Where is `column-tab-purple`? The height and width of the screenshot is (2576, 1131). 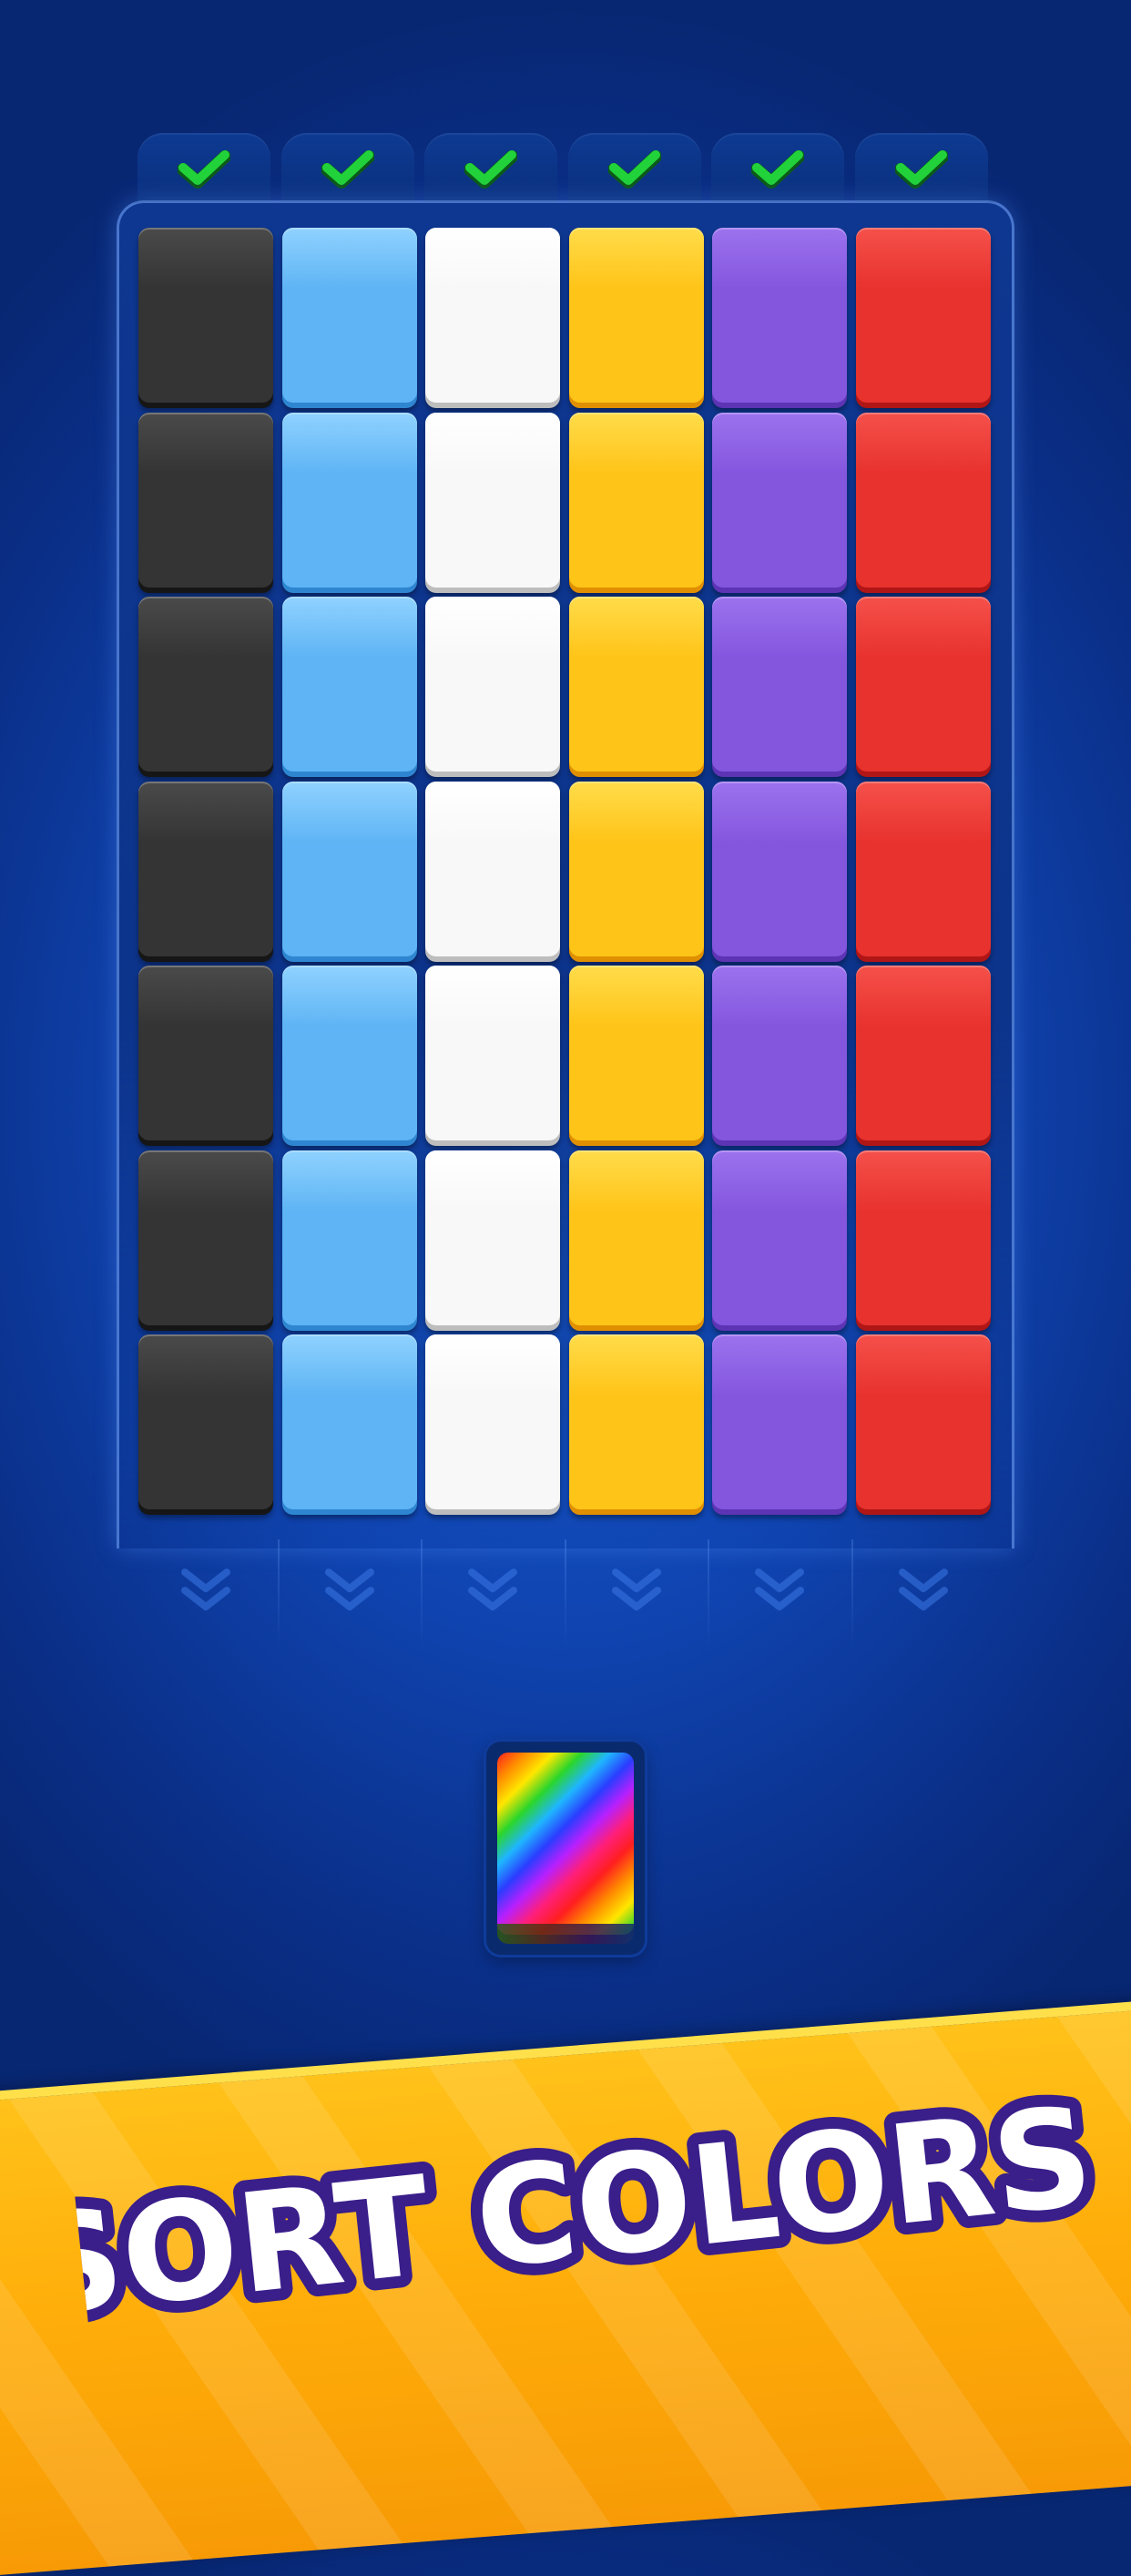 column-tab-purple is located at coordinates (778, 169).